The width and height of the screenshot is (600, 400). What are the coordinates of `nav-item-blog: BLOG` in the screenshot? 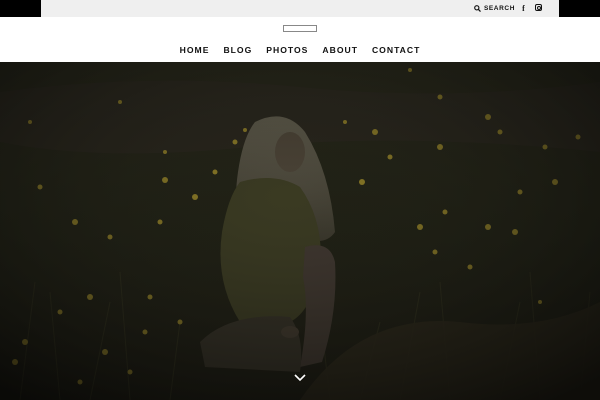 It's located at (237, 50).